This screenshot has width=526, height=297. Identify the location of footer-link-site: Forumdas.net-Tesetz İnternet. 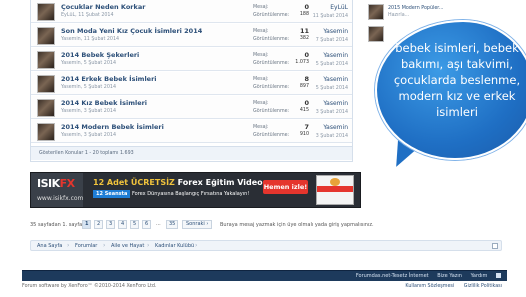
(392, 276).